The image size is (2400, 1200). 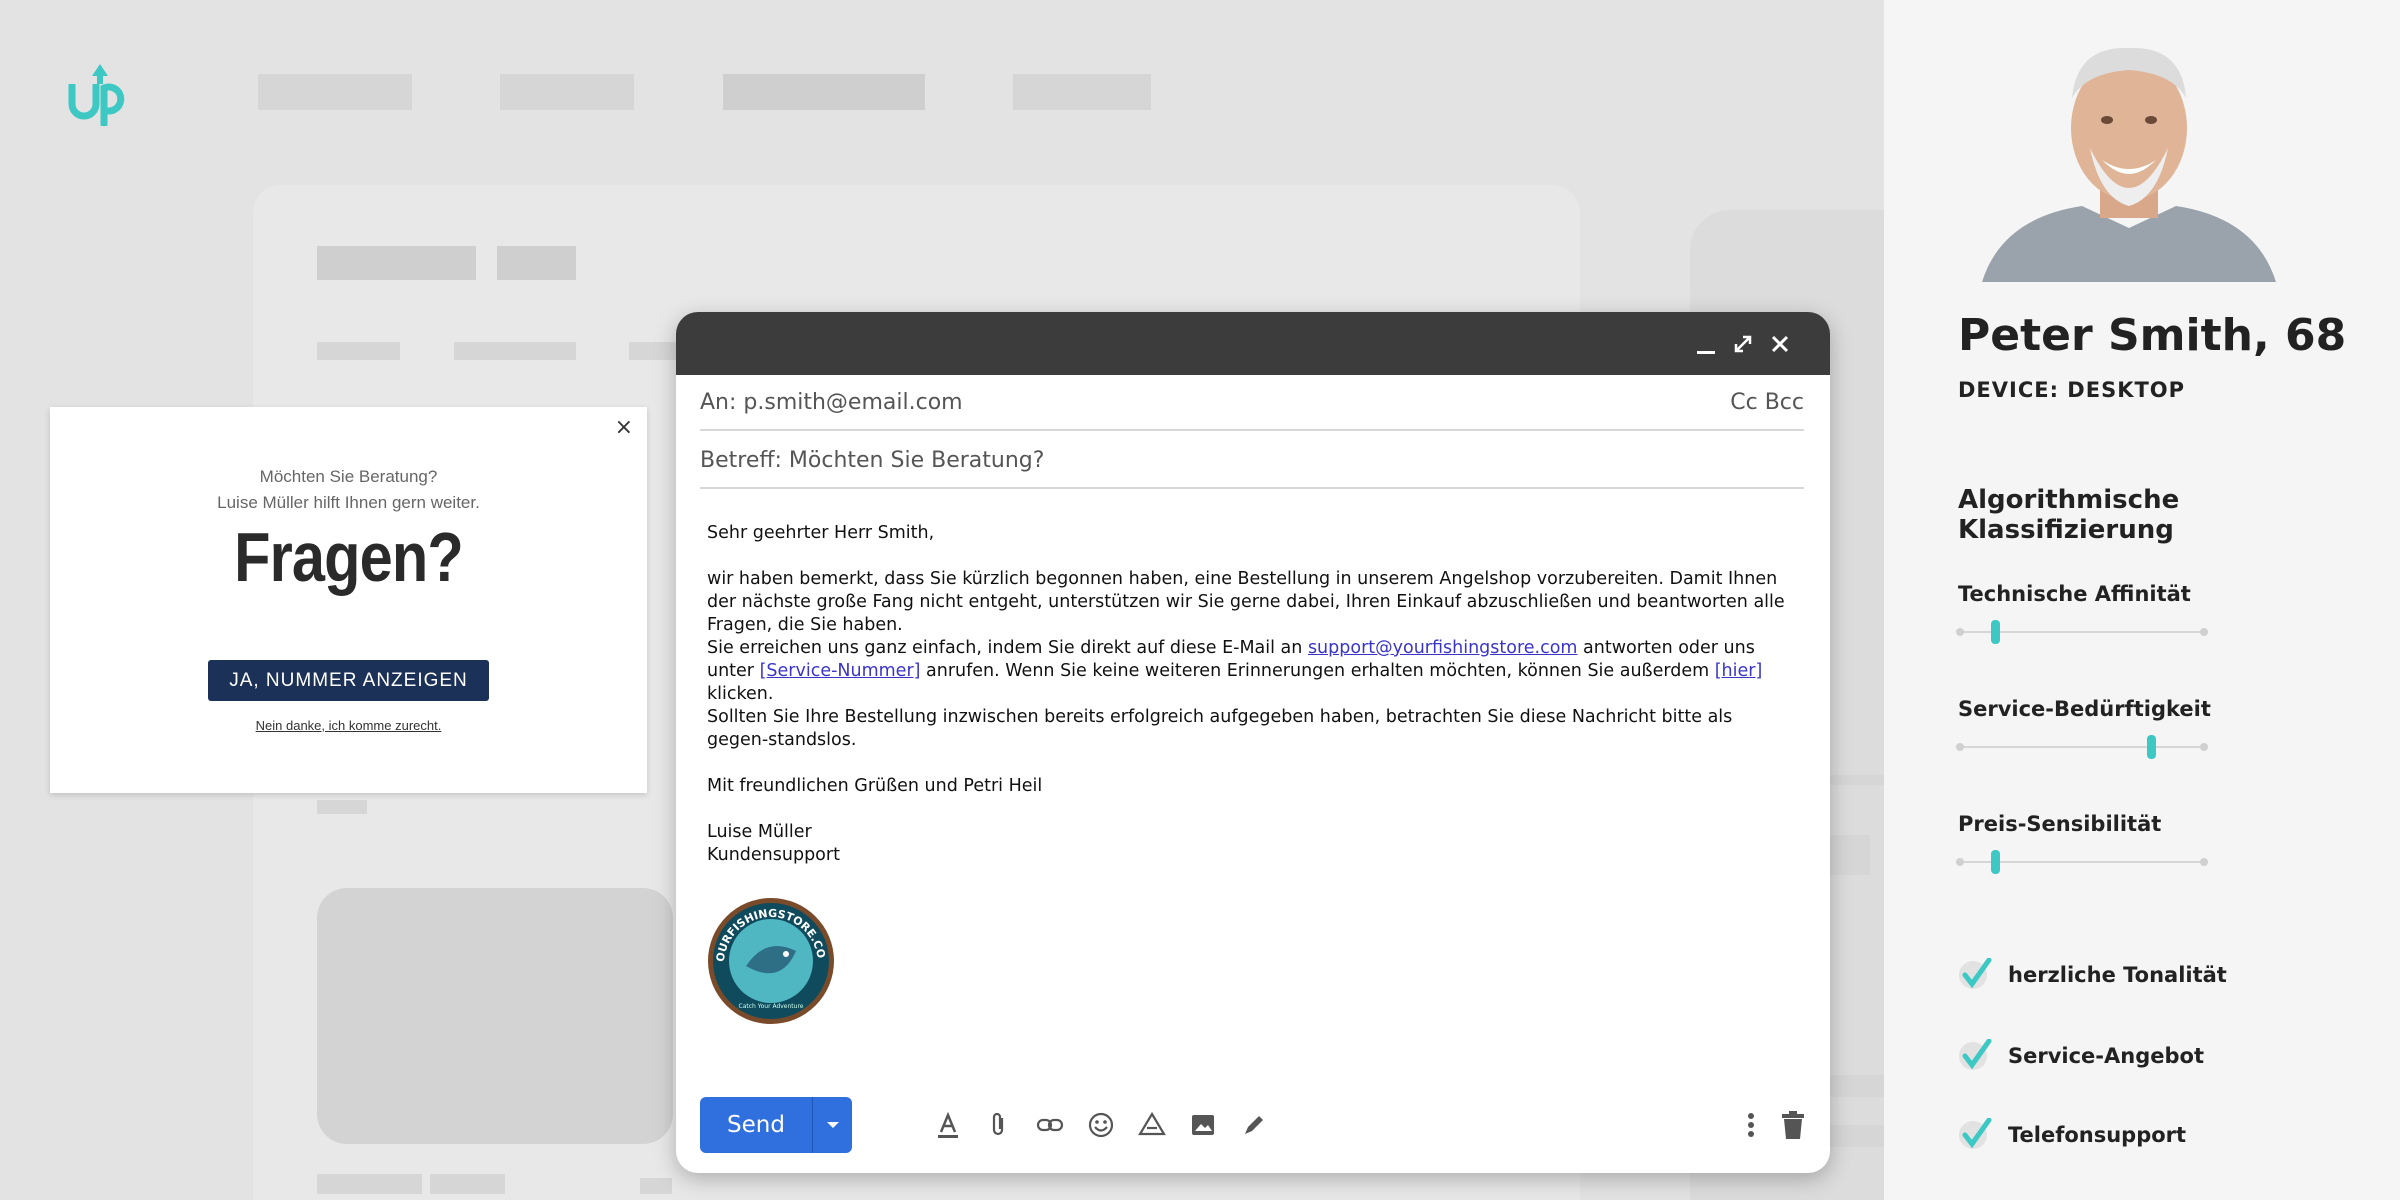 I want to click on customer-device: DEVICE: DESKTOP, so click(x=2072, y=390).